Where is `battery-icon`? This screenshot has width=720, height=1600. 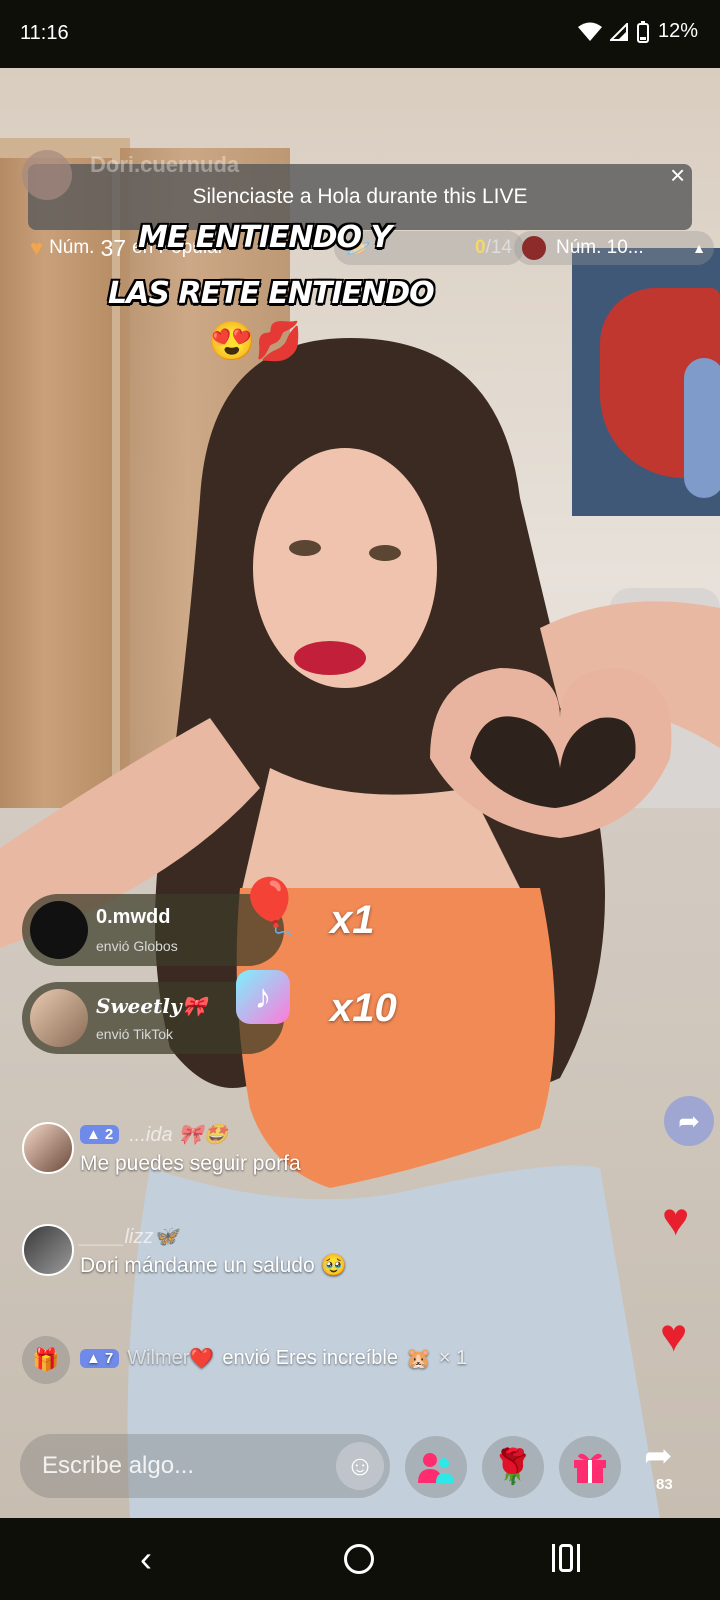
battery-icon is located at coordinates (642, 31).